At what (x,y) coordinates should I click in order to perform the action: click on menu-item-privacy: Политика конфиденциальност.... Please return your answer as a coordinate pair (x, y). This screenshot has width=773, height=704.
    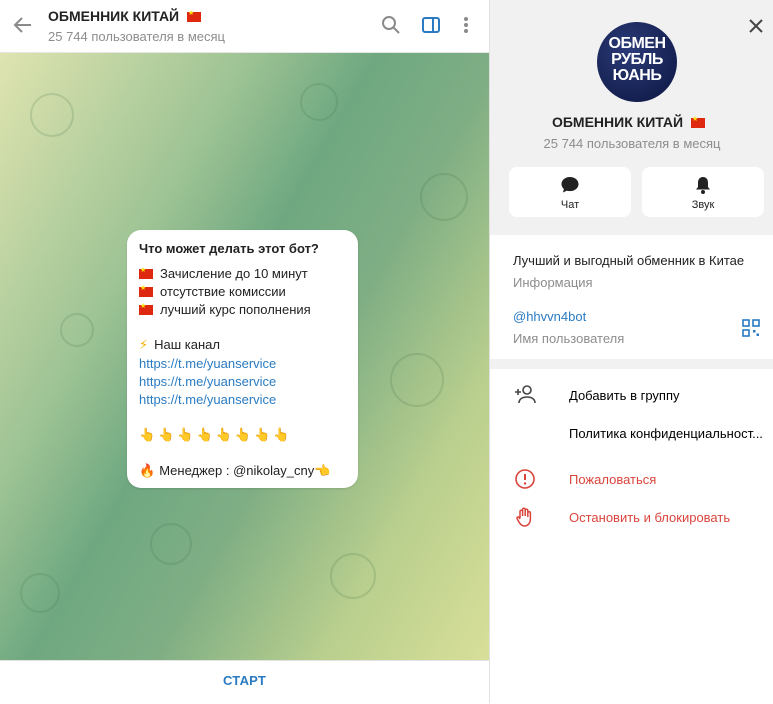
    Looking at the image, I should click on (631, 433).